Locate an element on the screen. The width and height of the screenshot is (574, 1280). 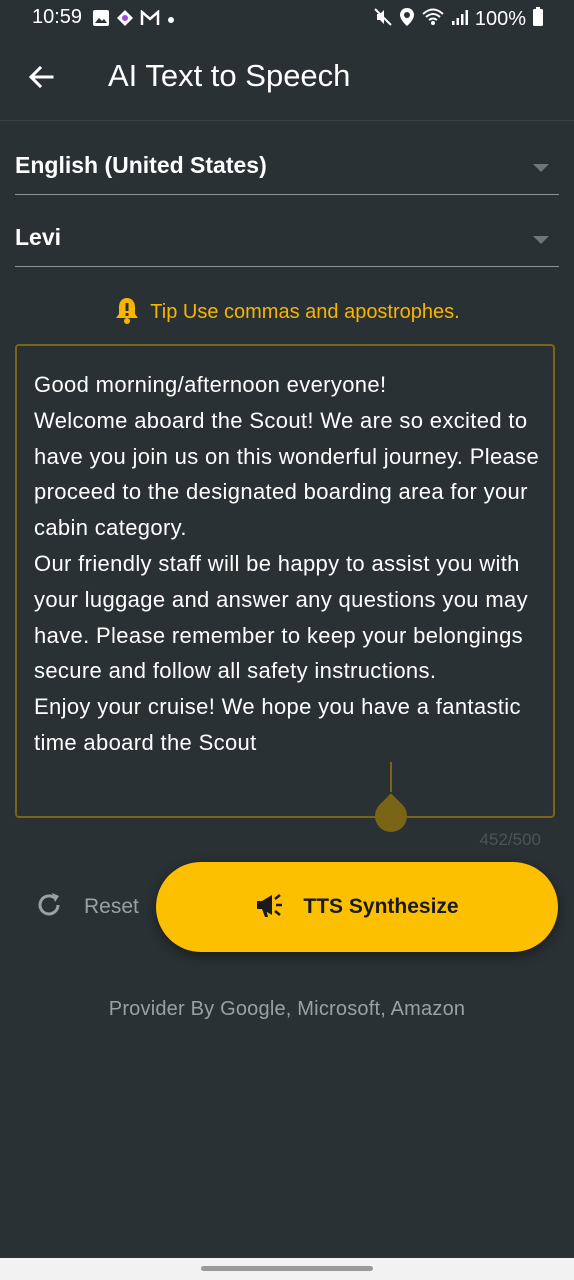
voice-dropdown-value: Levi is located at coordinates (38, 237).